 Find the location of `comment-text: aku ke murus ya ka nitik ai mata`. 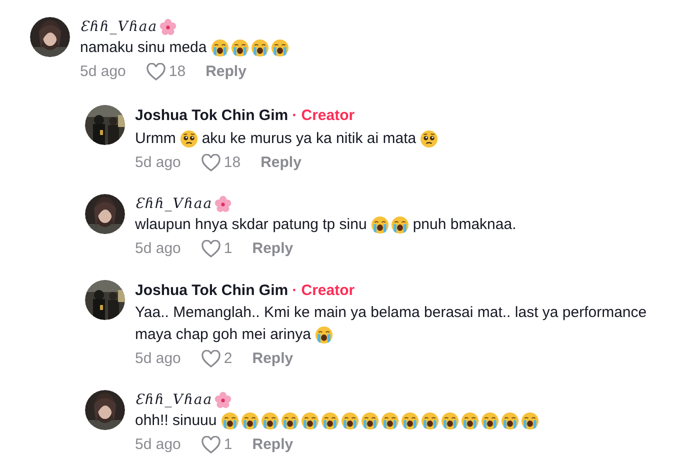

comment-text: aku ke murus ya ka nitik ai mata is located at coordinates (309, 138).